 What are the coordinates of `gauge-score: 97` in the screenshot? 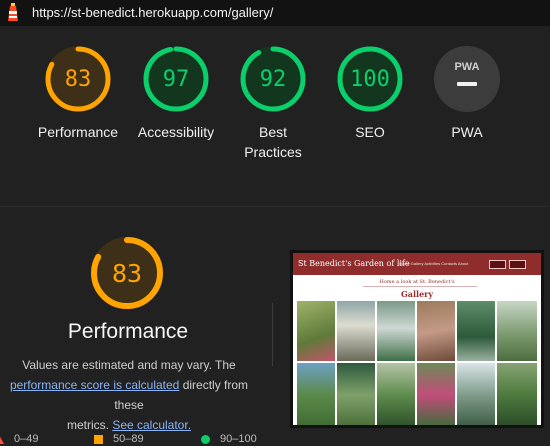 It's located at (176, 79).